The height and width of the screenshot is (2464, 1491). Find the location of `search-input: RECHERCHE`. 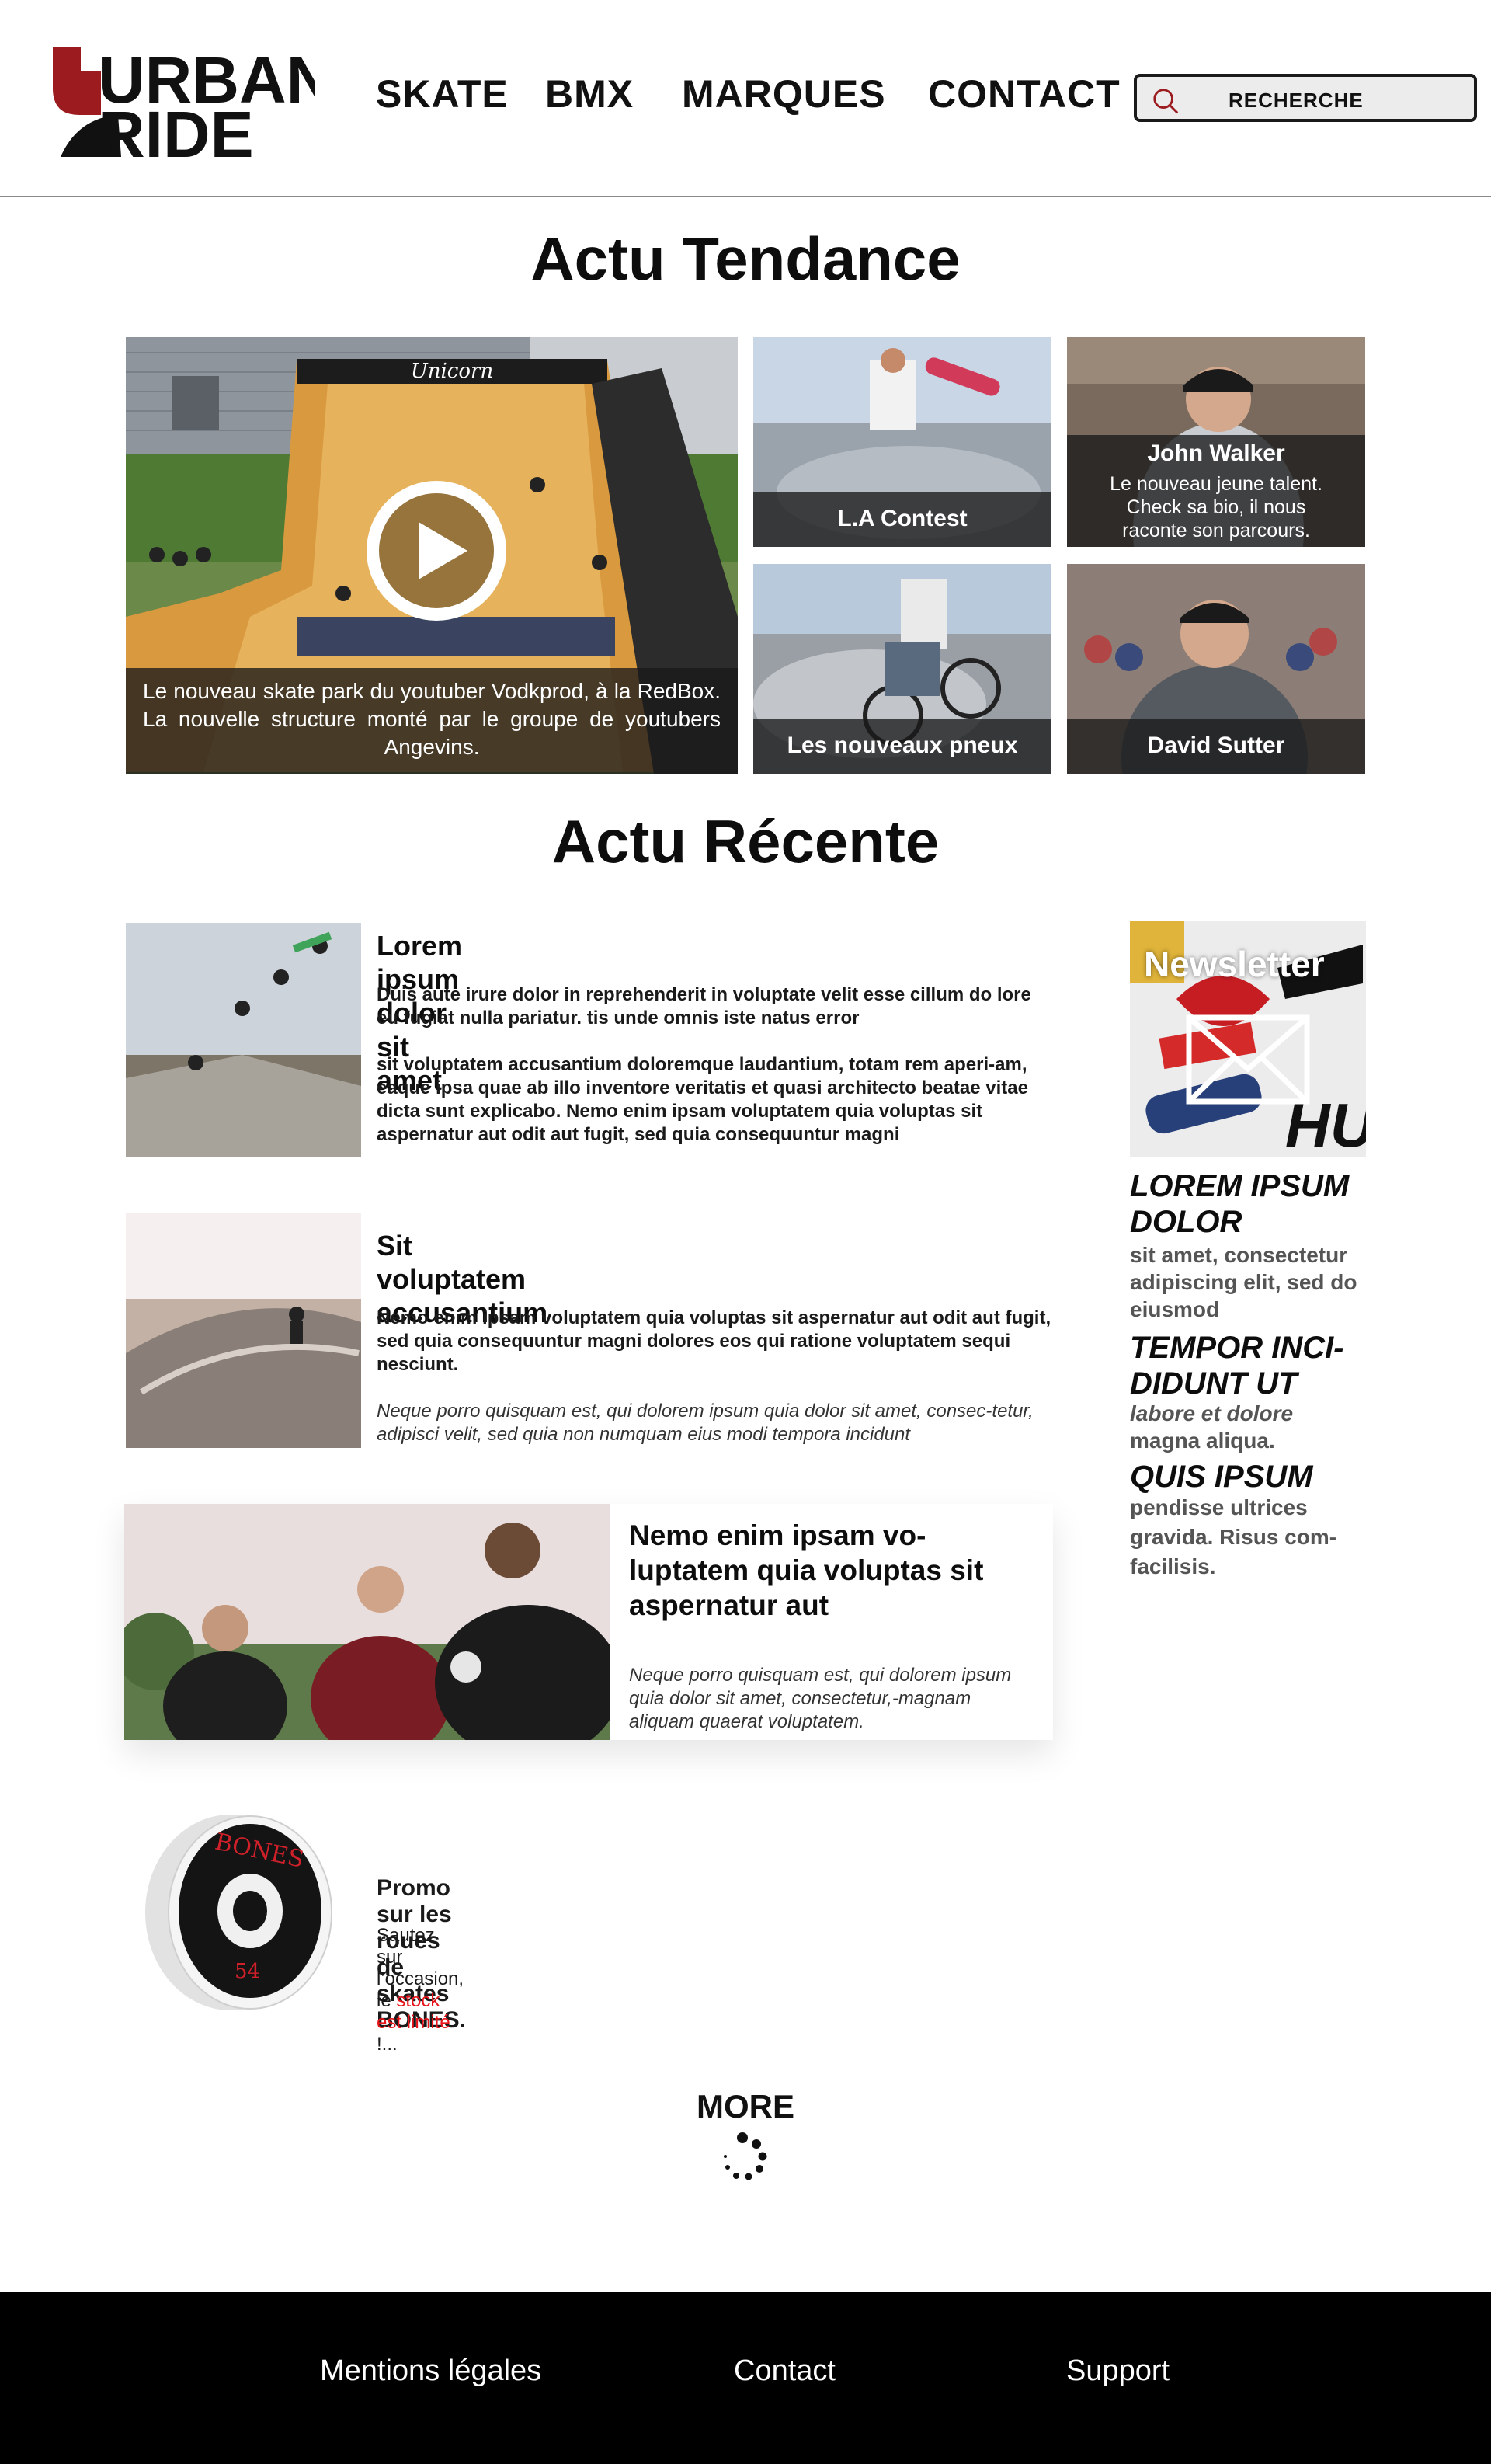

search-input: RECHERCHE is located at coordinates (1305, 98).